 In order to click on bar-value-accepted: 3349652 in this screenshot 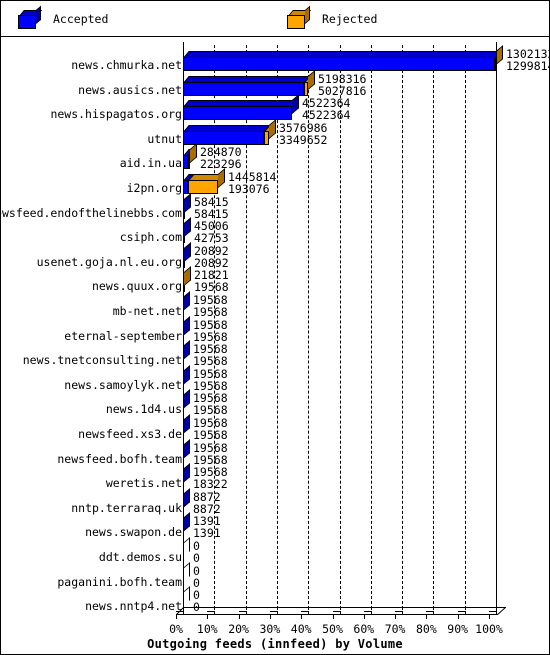, I will do `click(303, 139)`.